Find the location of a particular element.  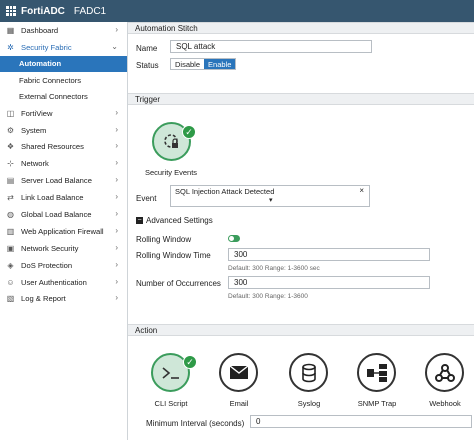

sidebar-item-label: Web Application Firewall is located at coordinates (62, 231).